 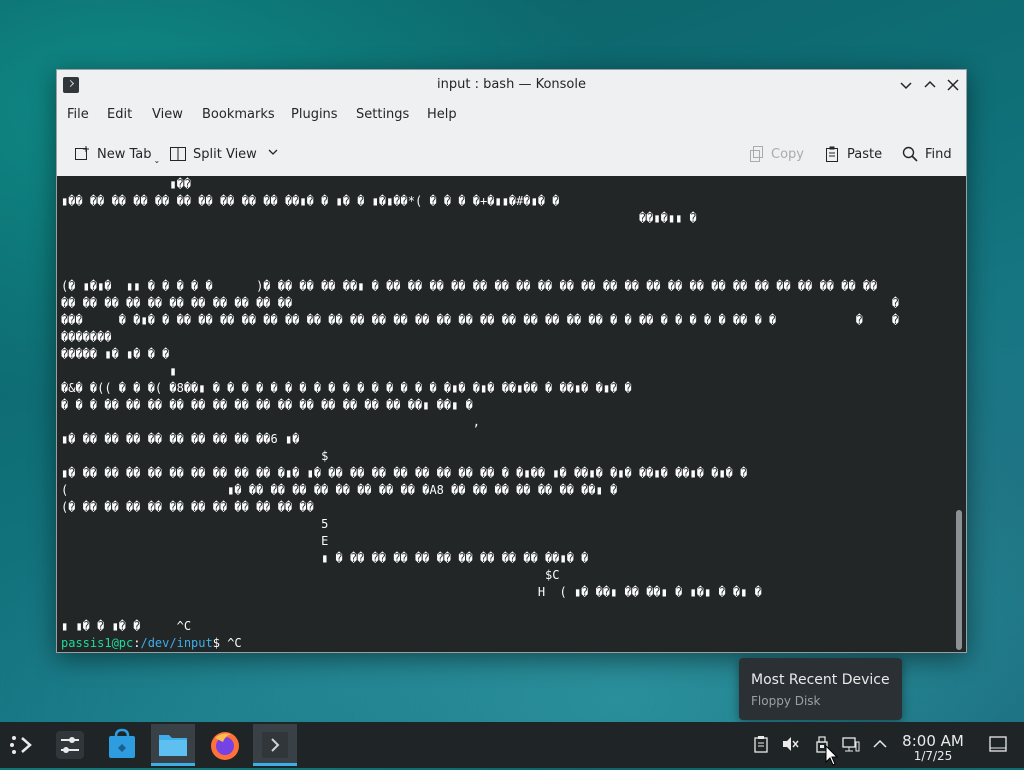 I want to click on menu-file: File, so click(x=78, y=114).